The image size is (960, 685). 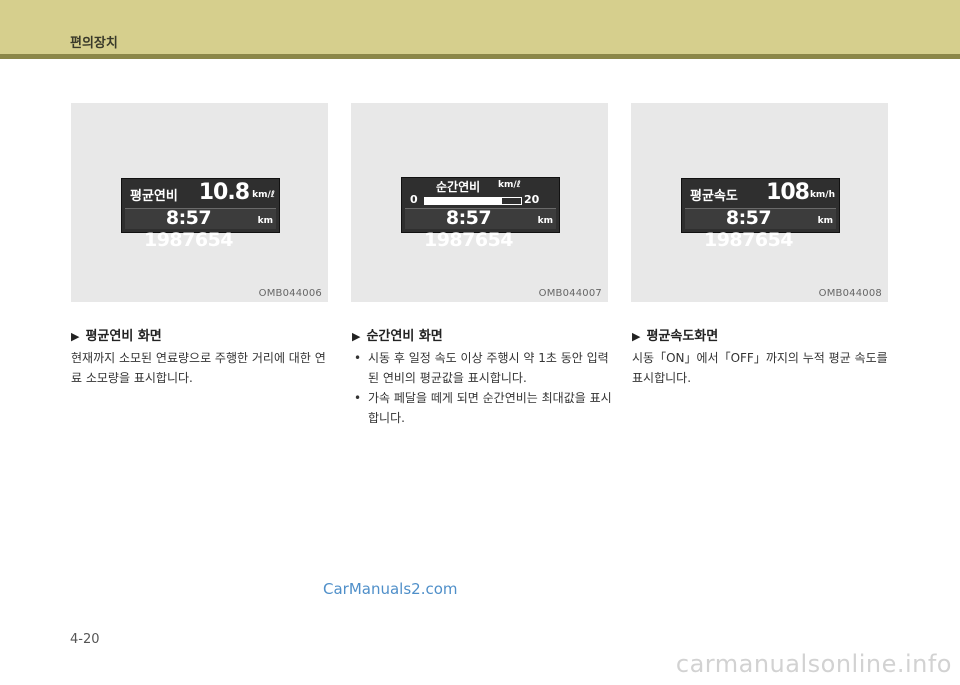 I want to click on header-divider, so click(x=480, y=56).